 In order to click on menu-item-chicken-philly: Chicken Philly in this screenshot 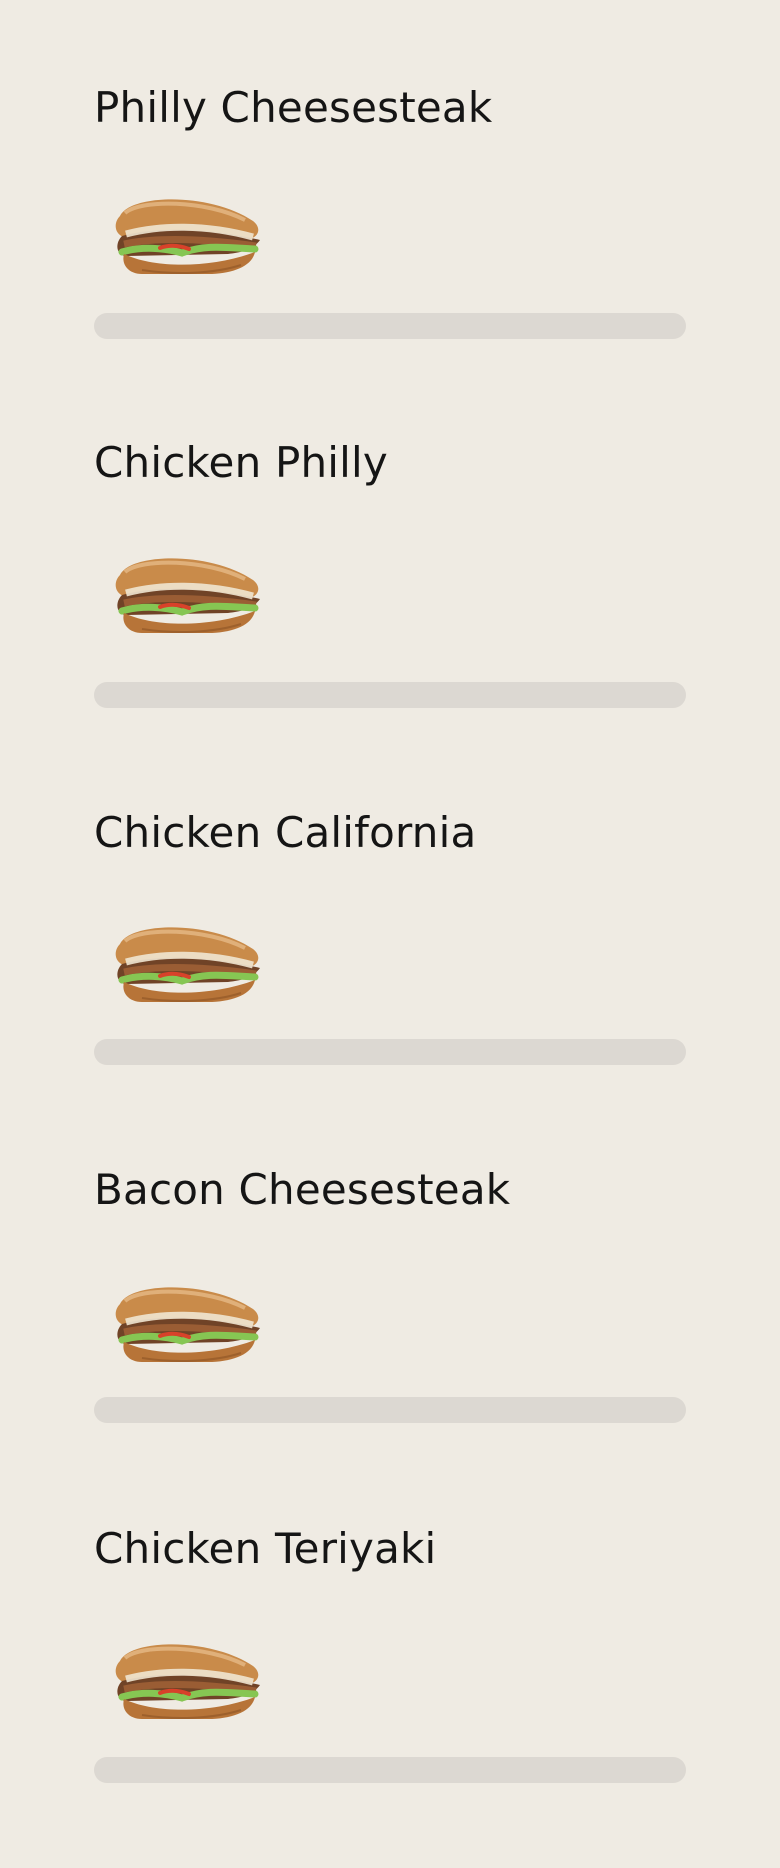, I will do `click(390, 570)`.